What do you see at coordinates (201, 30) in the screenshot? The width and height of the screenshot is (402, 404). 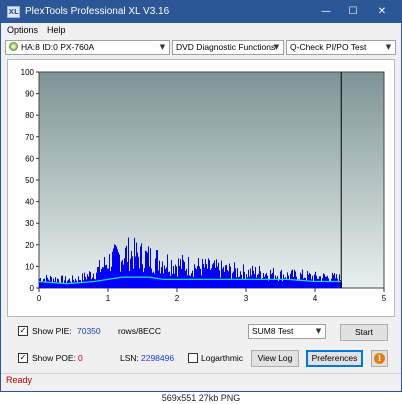 I see `menu-bar: Options Help` at bounding box center [201, 30].